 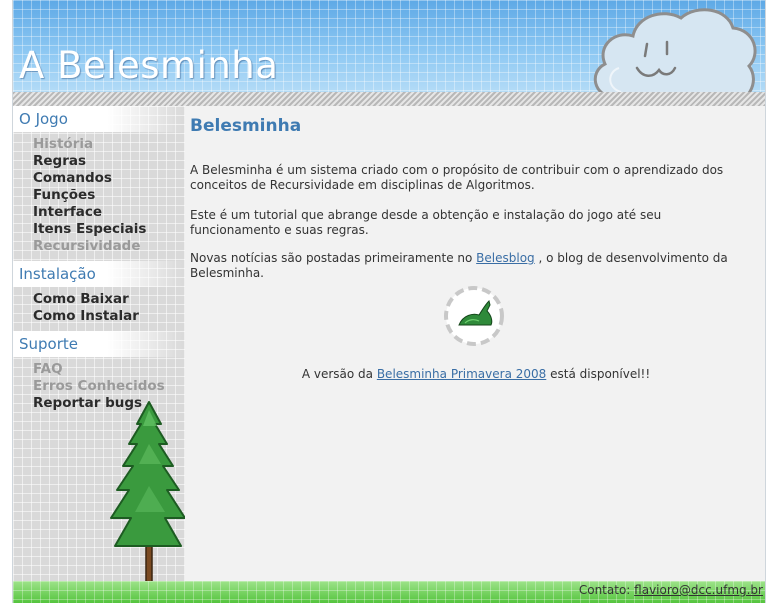 What do you see at coordinates (99, 119) in the screenshot?
I see `sidebar-section-title: O Jogo` at bounding box center [99, 119].